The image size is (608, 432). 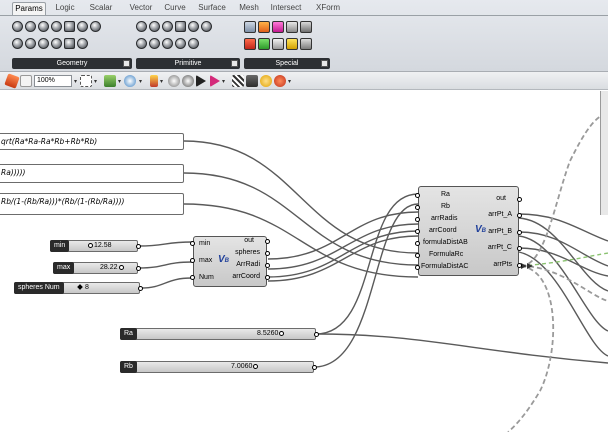 I want to click on output-port-spheres: spheres, so click(x=247, y=252).